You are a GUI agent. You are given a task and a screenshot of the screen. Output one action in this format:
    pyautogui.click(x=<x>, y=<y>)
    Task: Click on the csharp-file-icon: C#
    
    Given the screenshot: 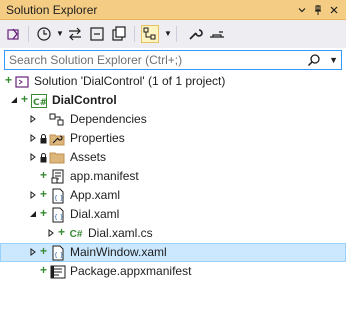 What is the action you would take?
    pyautogui.click(x=76, y=234)
    